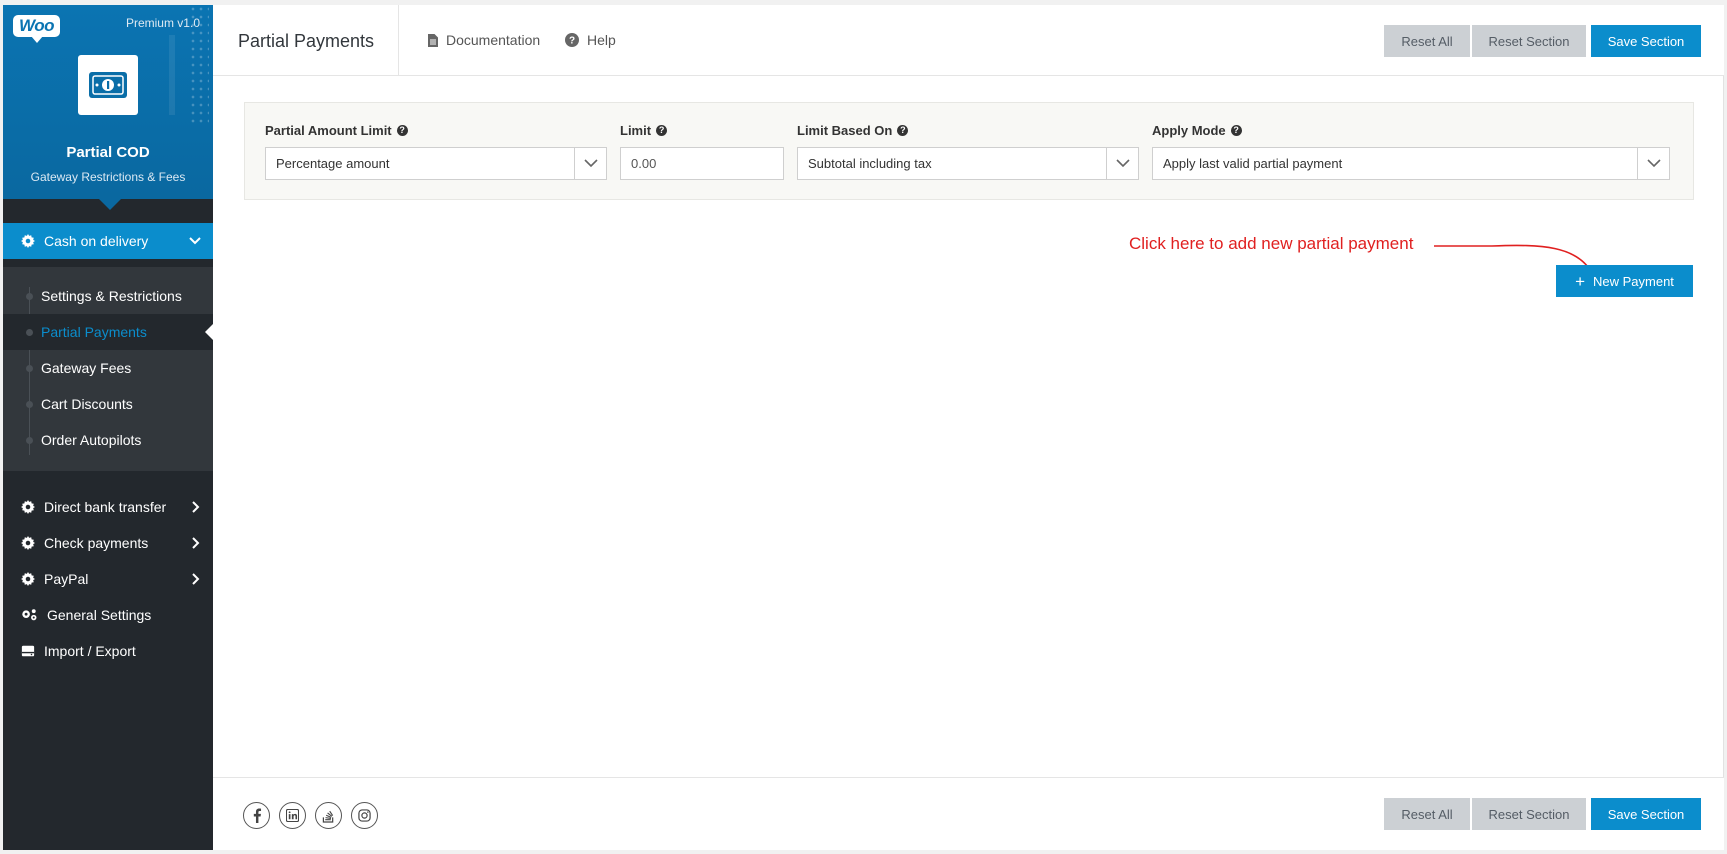 Image resolution: width=1727 pixels, height=854 pixels. Describe the element at coordinates (1580, 281) in the screenshot. I see `plus-icon: +` at that location.